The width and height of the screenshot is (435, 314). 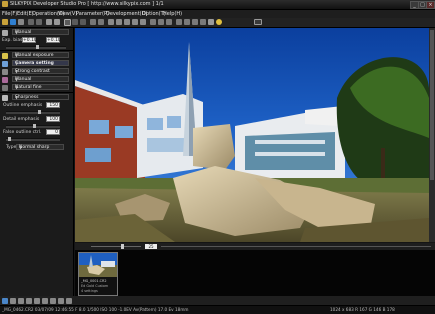 I want to click on develop-icon, so click(x=21, y=22).